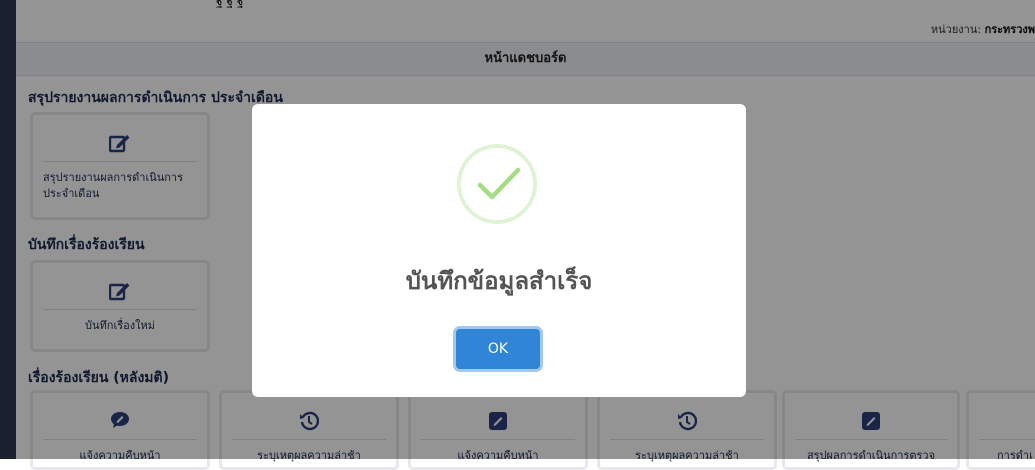 This screenshot has width=1035, height=470. What do you see at coordinates (499, 281) in the screenshot?
I see `dialog-title: บันทึกข้อมูลสำเร็จ` at bounding box center [499, 281].